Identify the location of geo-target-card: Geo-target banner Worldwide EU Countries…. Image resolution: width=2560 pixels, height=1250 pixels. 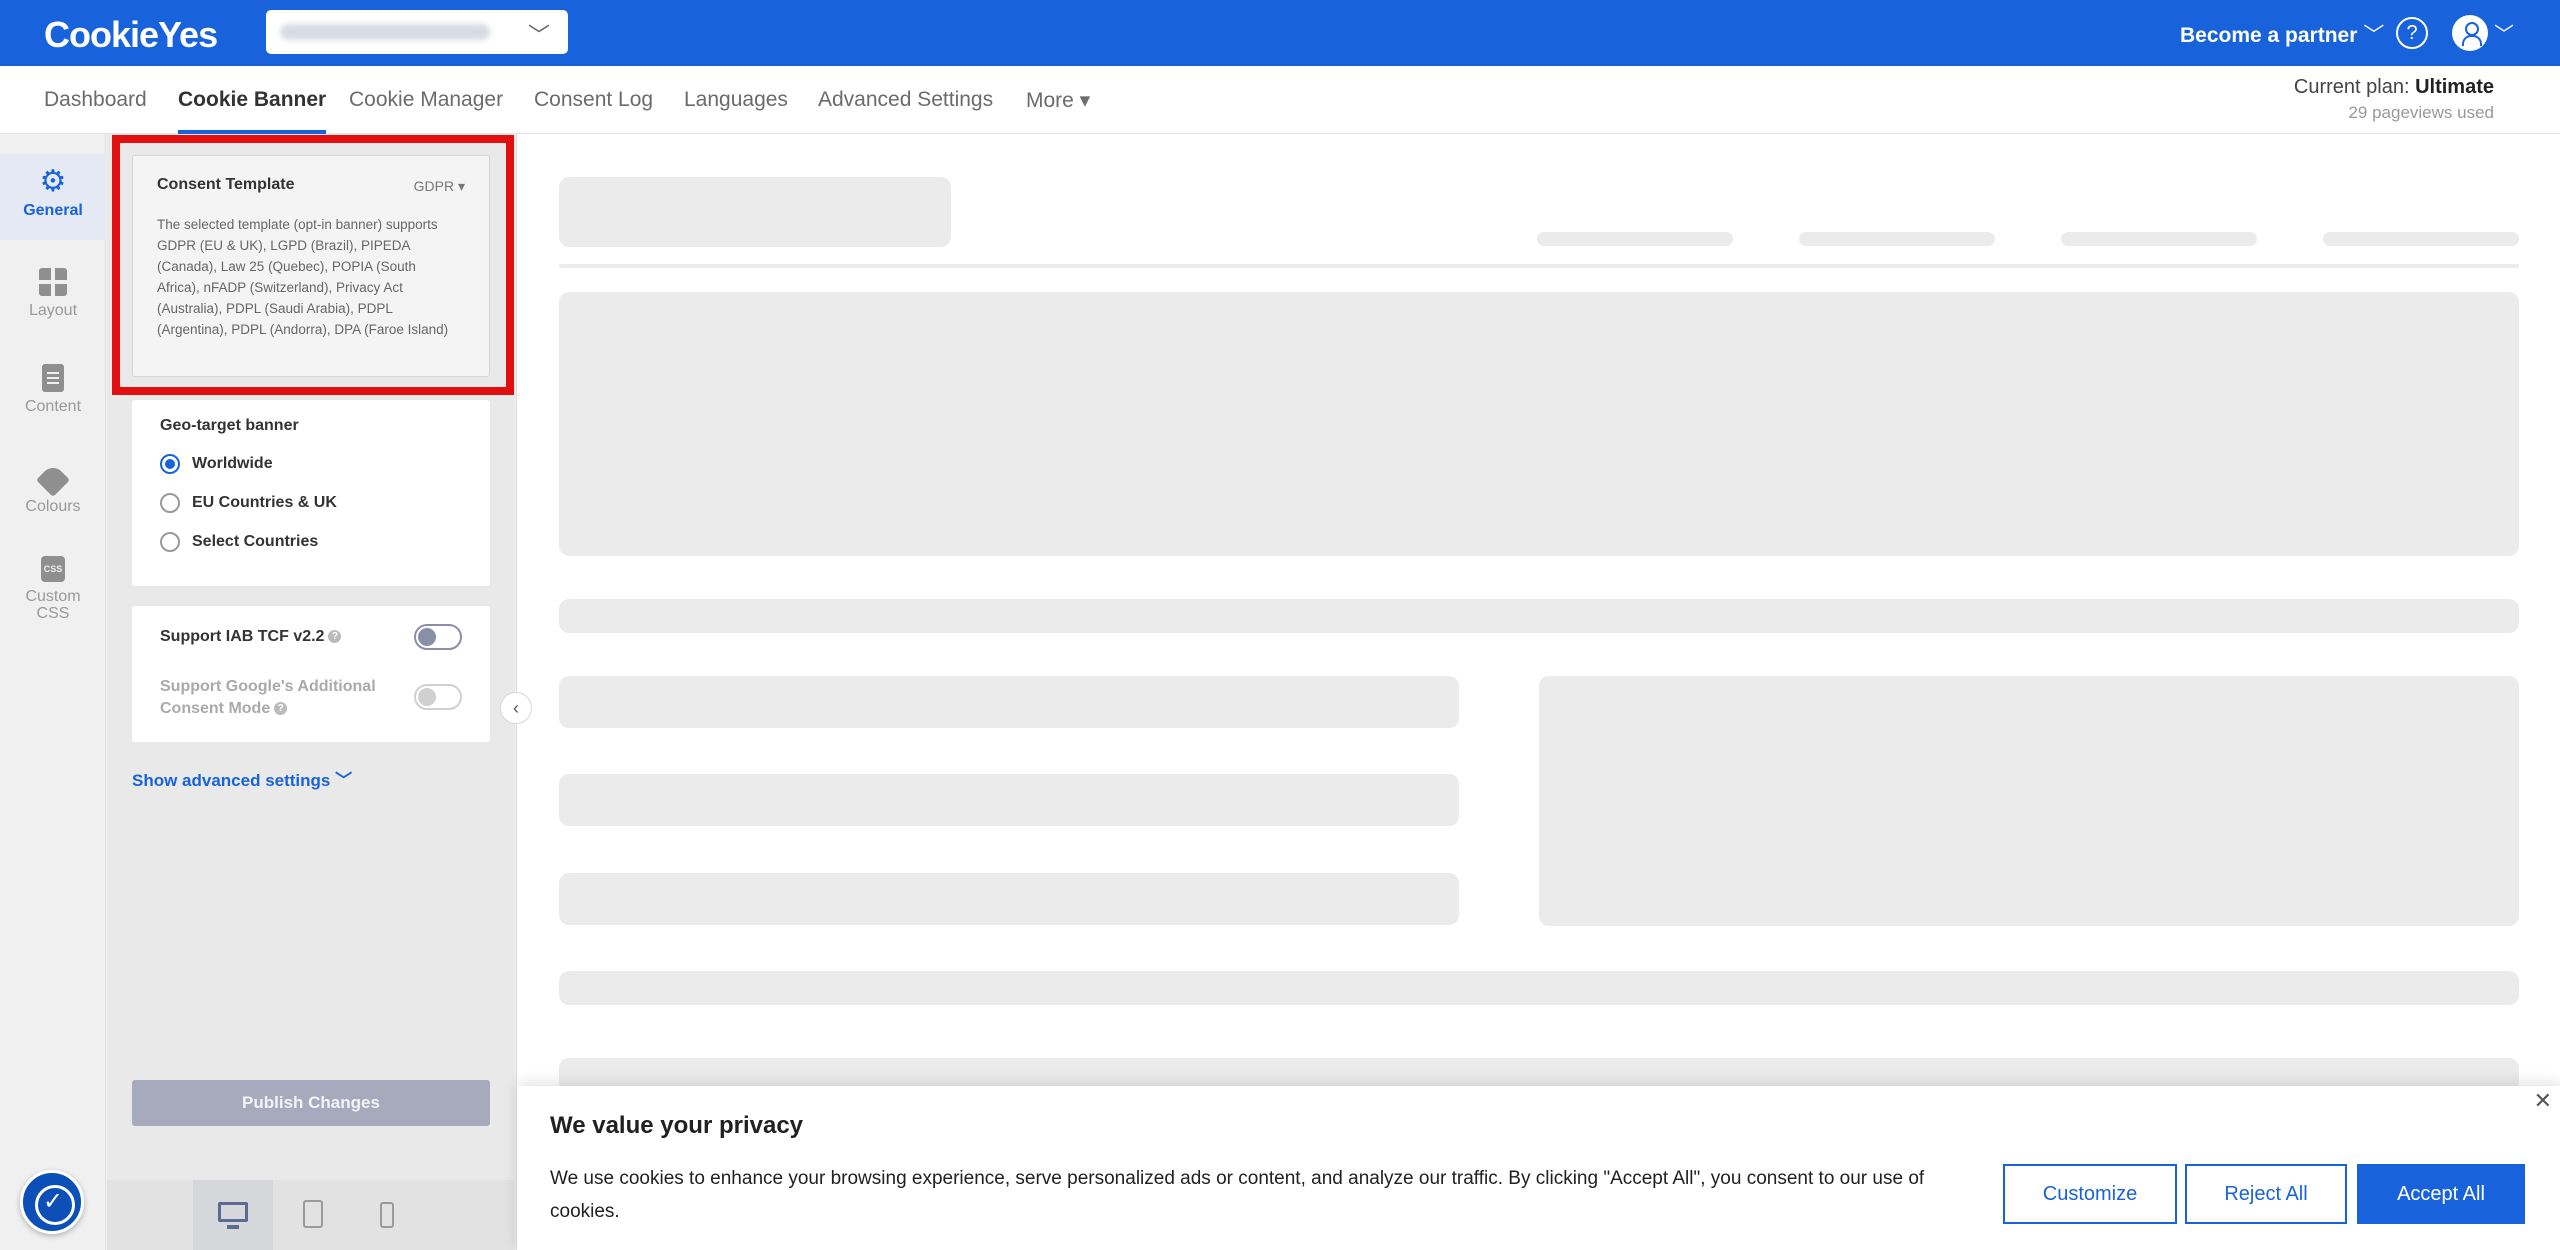
(311, 493).